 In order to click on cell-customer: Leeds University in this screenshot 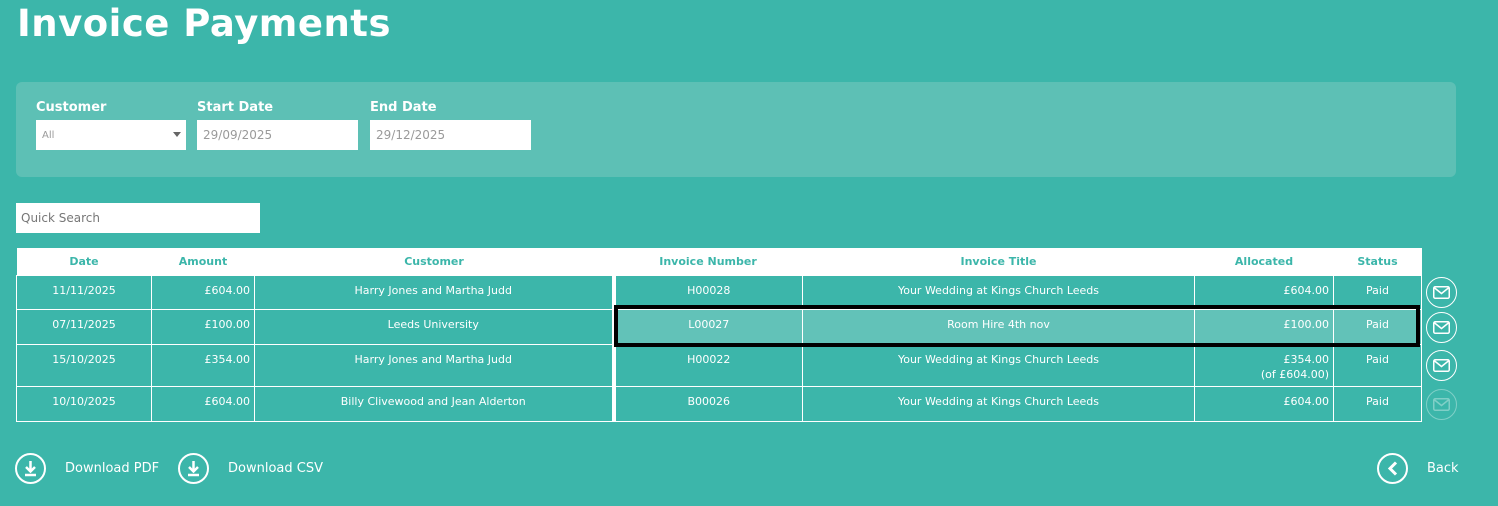, I will do `click(434, 326)`.